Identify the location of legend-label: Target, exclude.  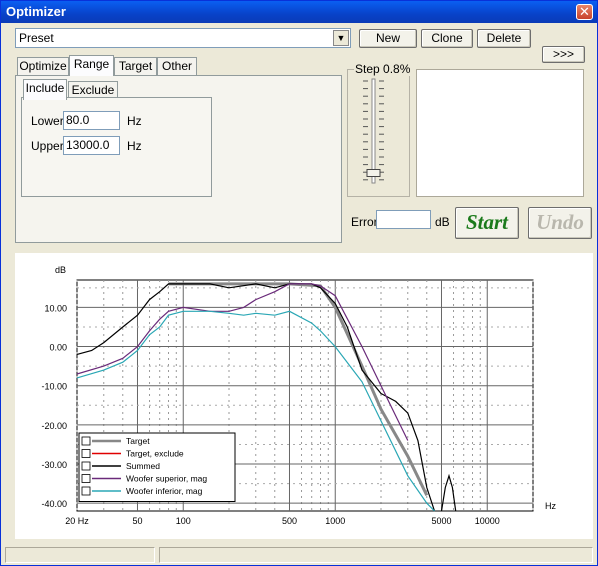
(155, 454).